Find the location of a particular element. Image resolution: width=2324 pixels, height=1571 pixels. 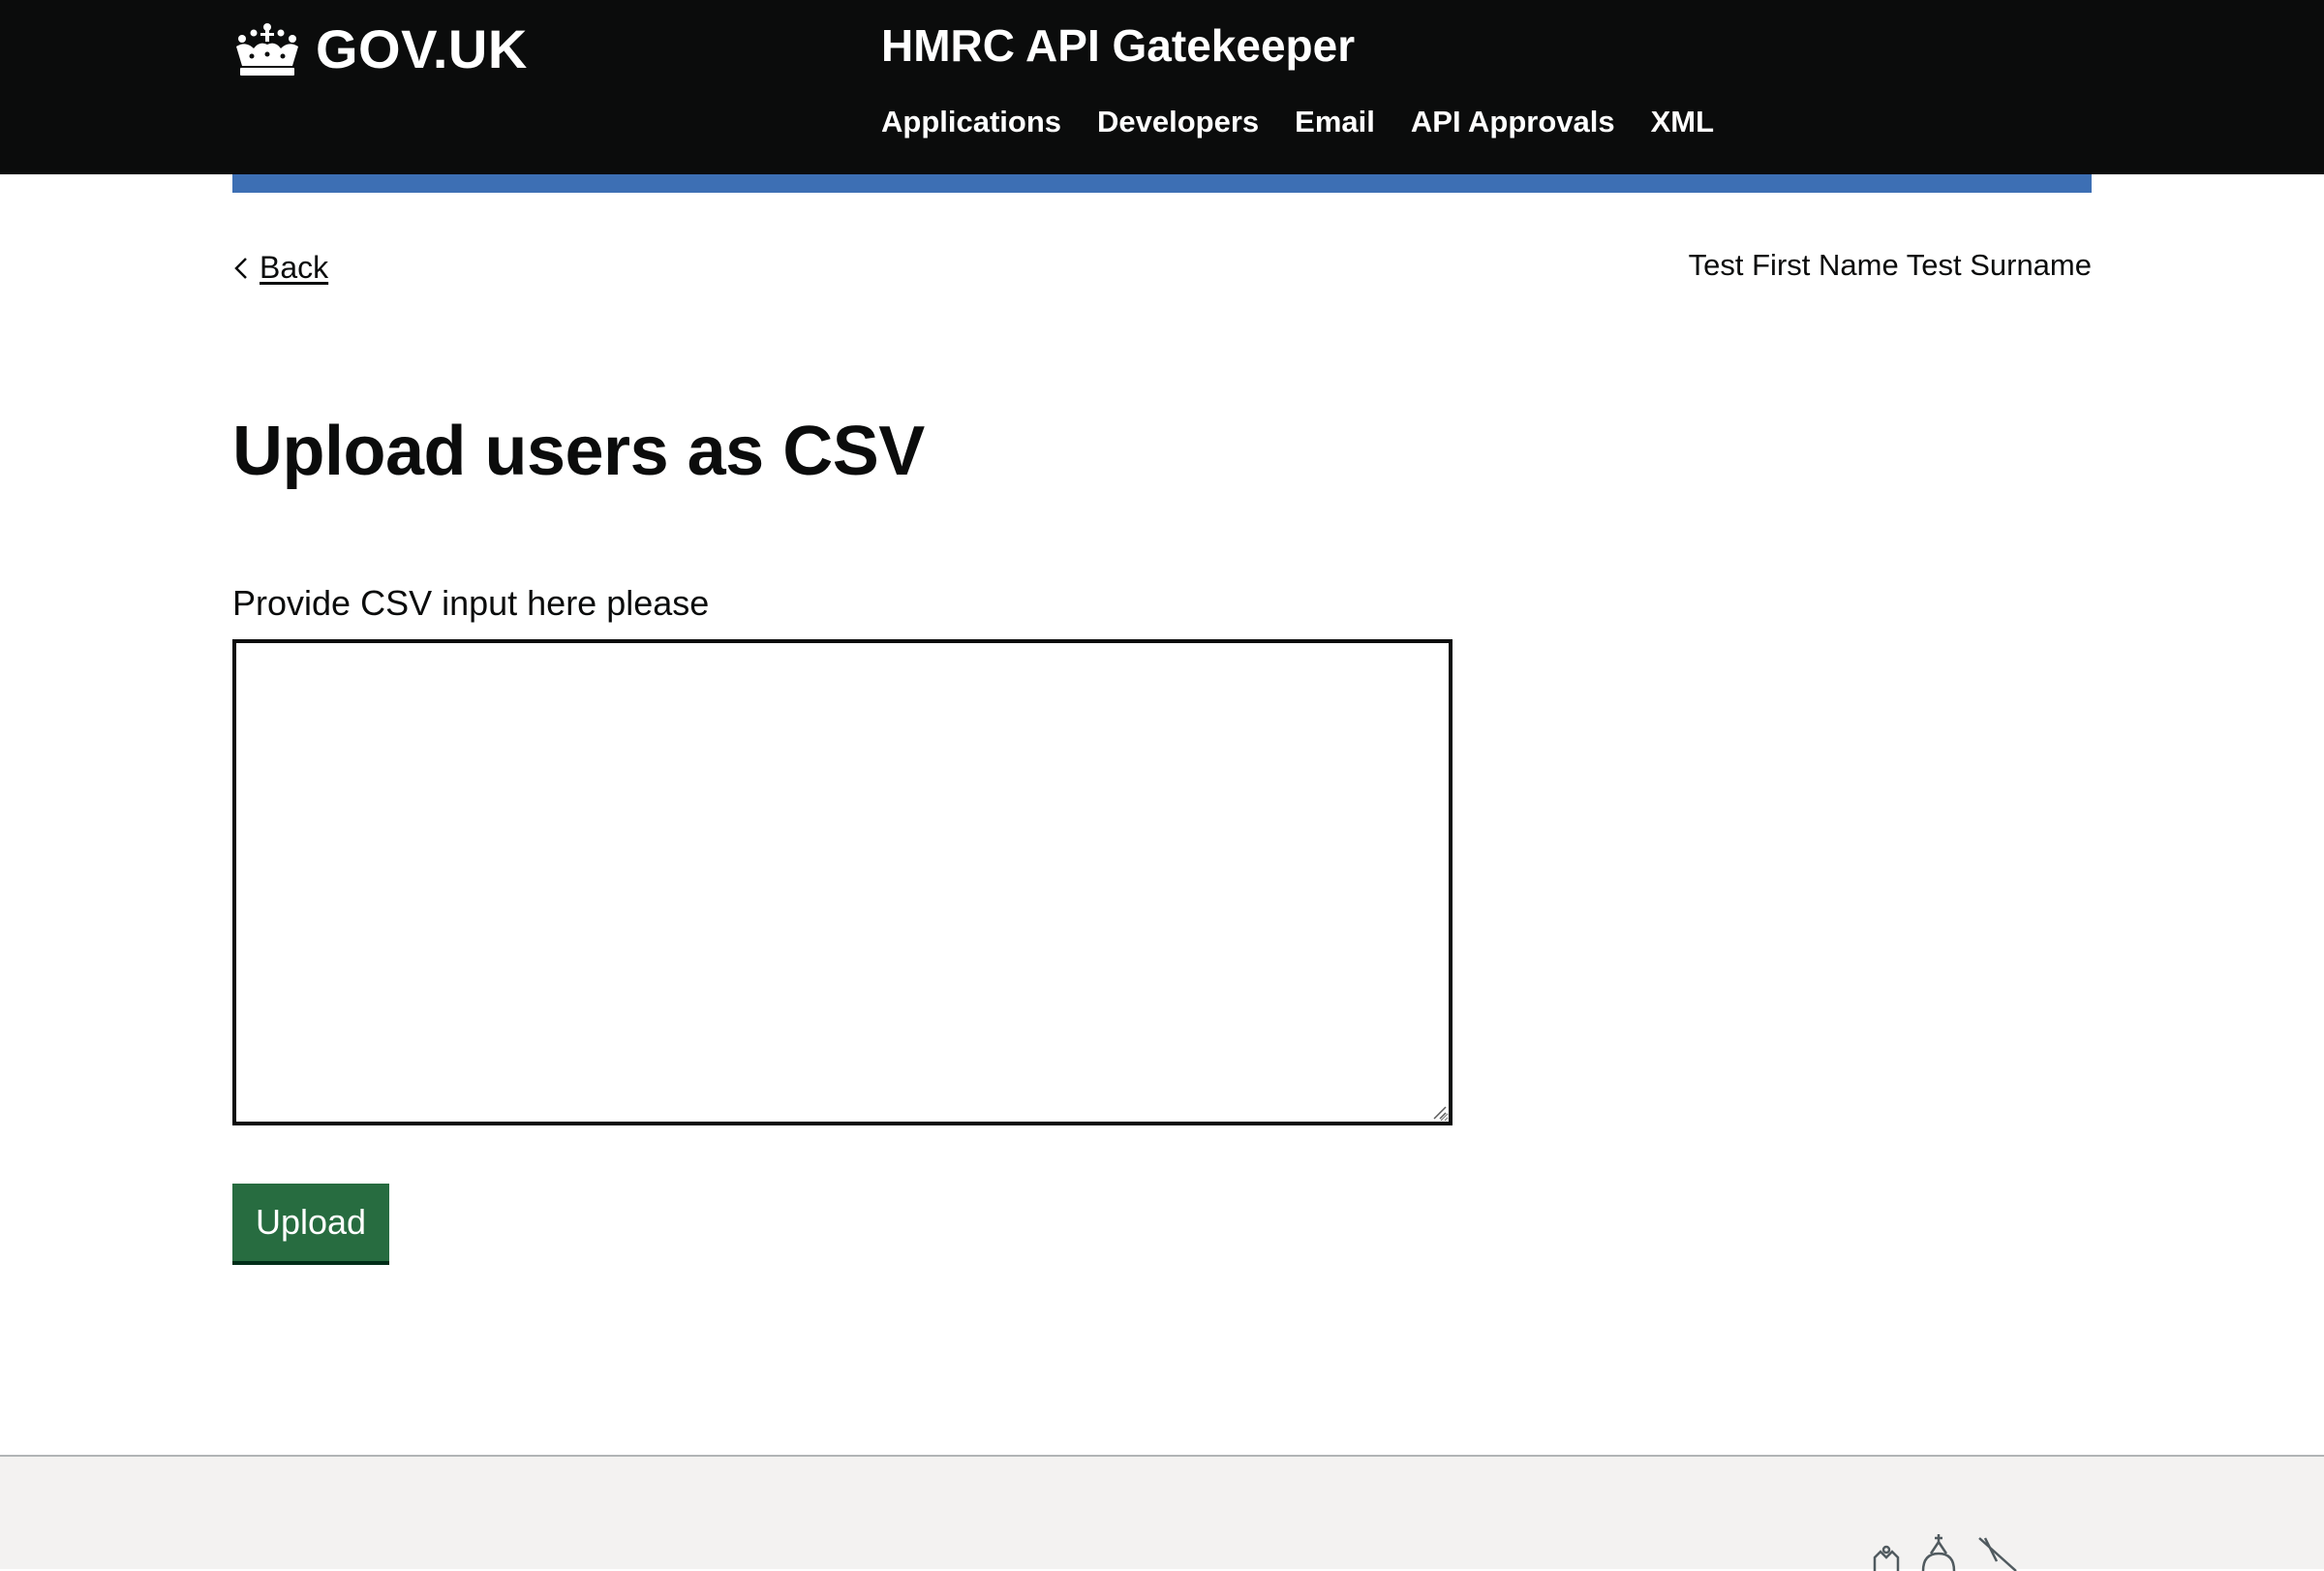

csv-input-label: Provide CSV input here please is located at coordinates (471, 603).